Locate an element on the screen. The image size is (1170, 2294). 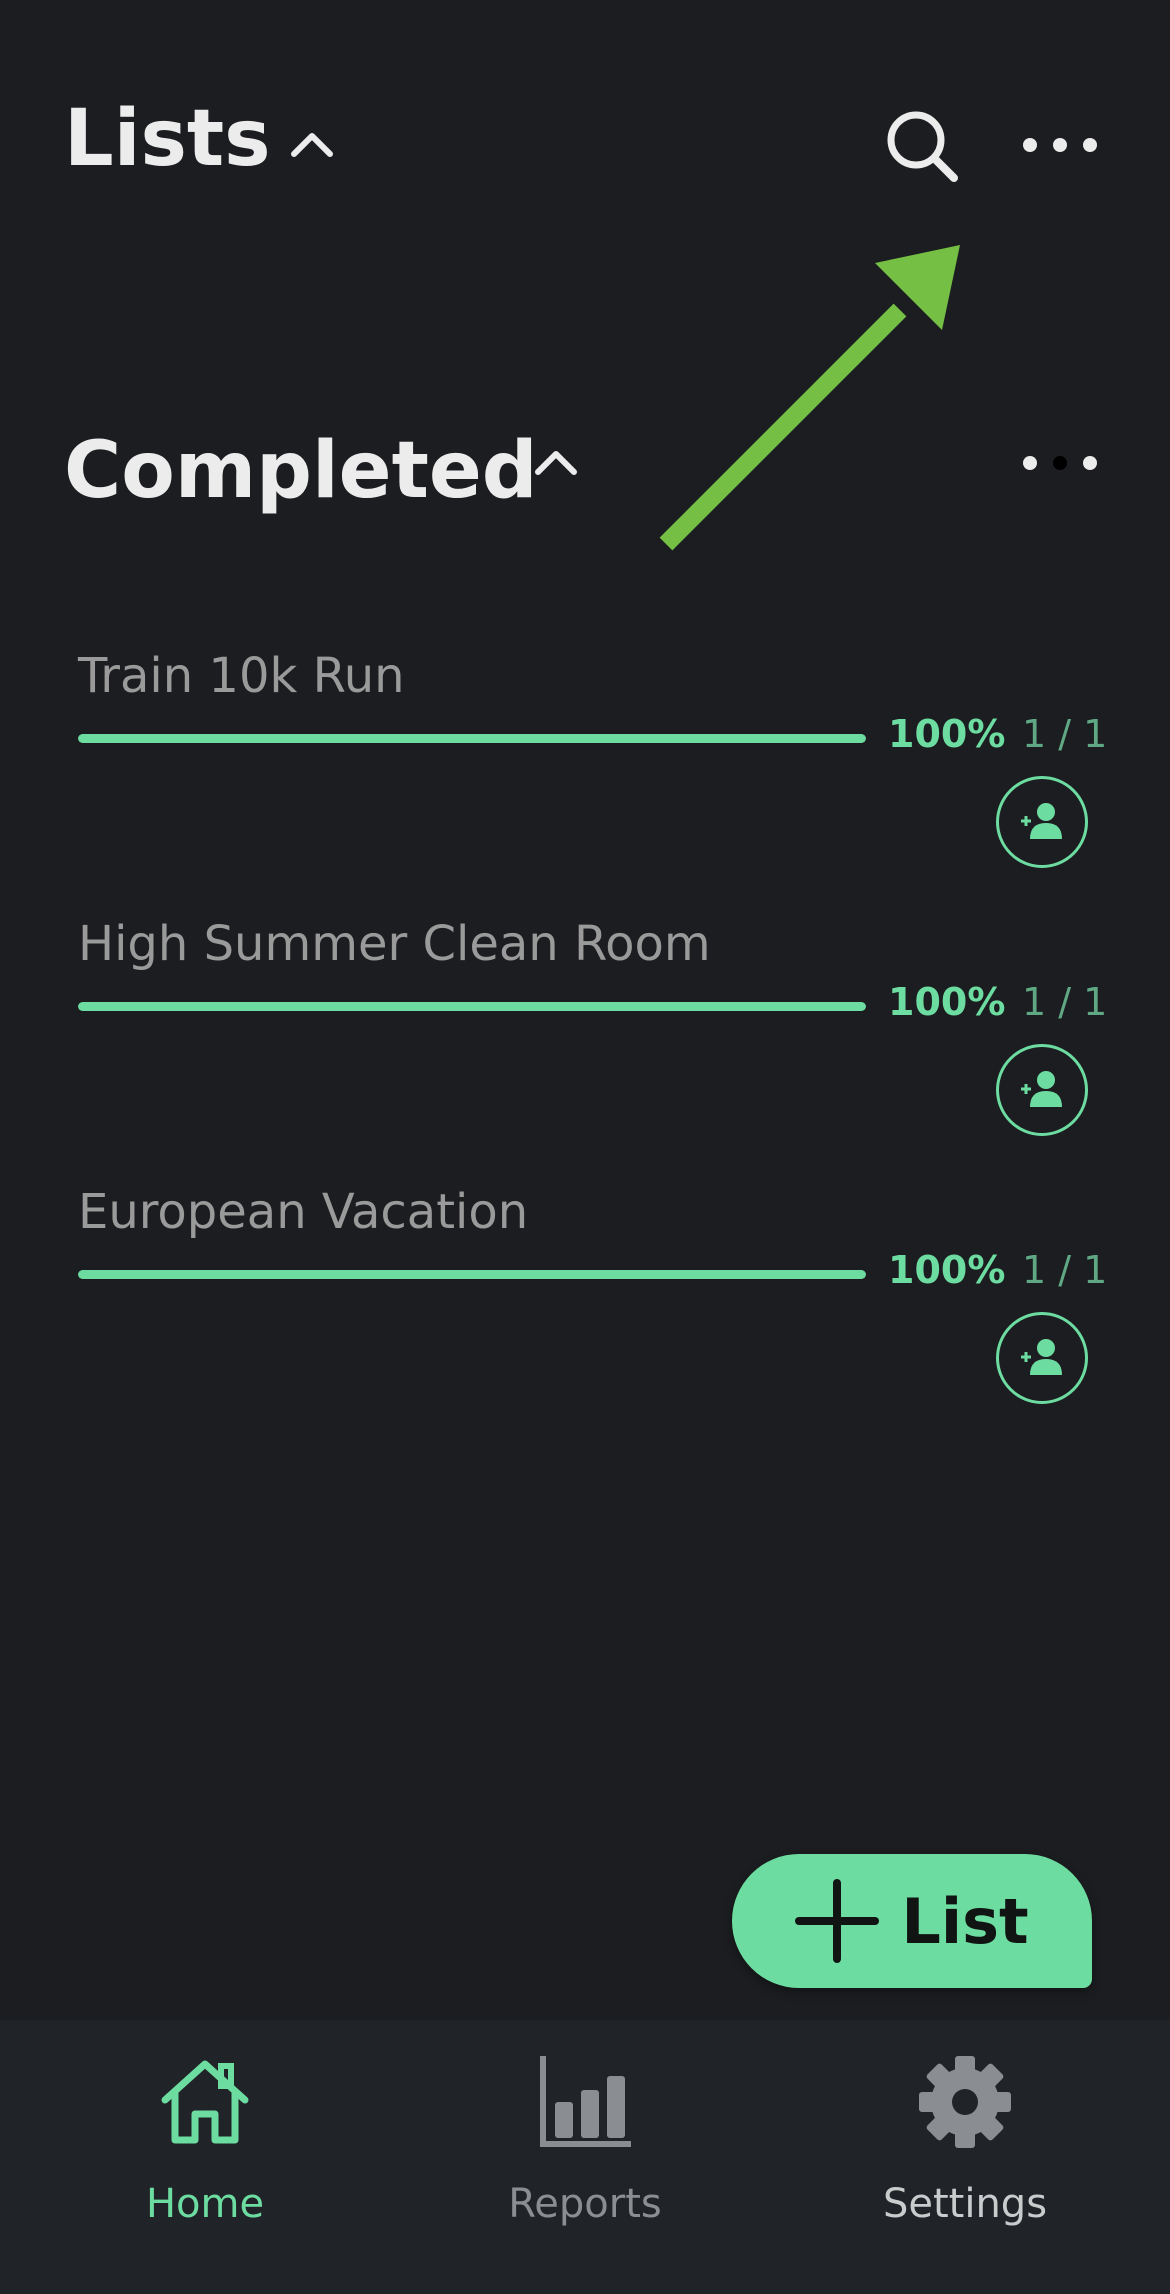
list-item: Train 10k Run 100% 1 / 1 is located at coordinates (585, 778).